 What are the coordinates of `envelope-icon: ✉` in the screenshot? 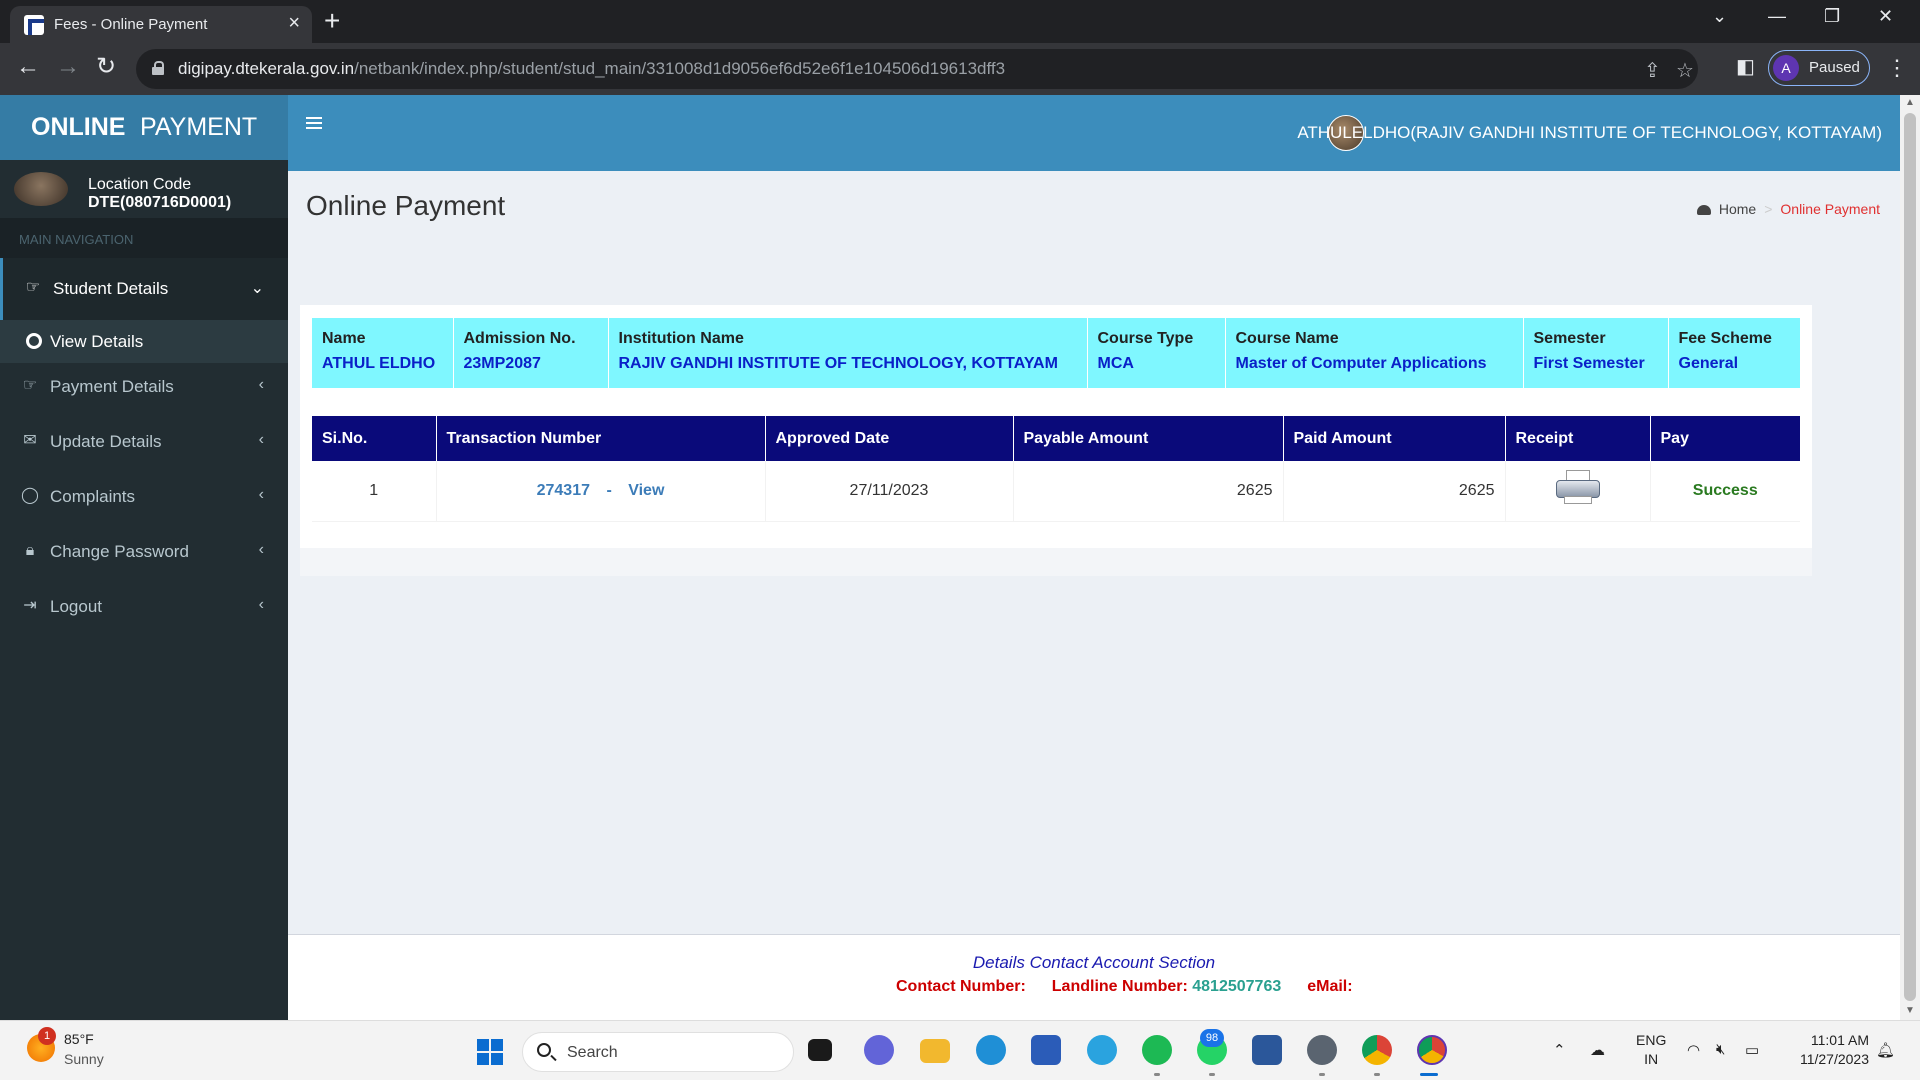 It's located at (30, 440).